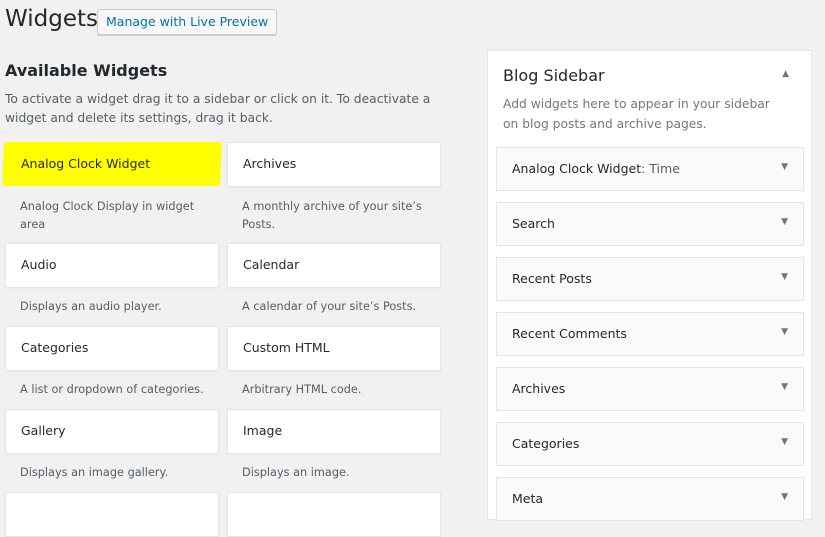 The height and width of the screenshot is (537, 825). What do you see at coordinates (650, 334) in the screenshot?
I see `sidebar-widget-recent-comments: Recent Comments ▼` at bounding box center [650, 334].